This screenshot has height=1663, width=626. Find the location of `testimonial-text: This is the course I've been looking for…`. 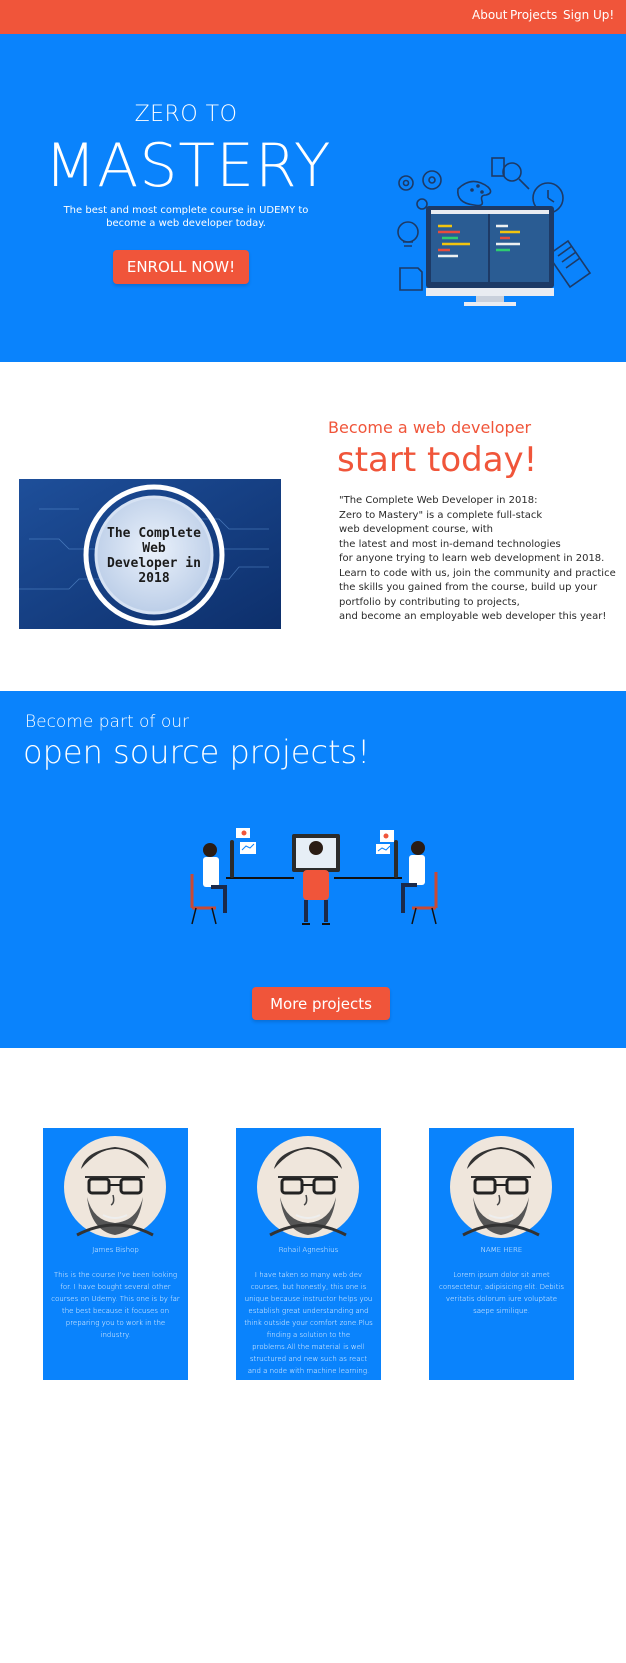

testimonial-text: This is the course I've been looking for… is located at coordinates (115, 1305).